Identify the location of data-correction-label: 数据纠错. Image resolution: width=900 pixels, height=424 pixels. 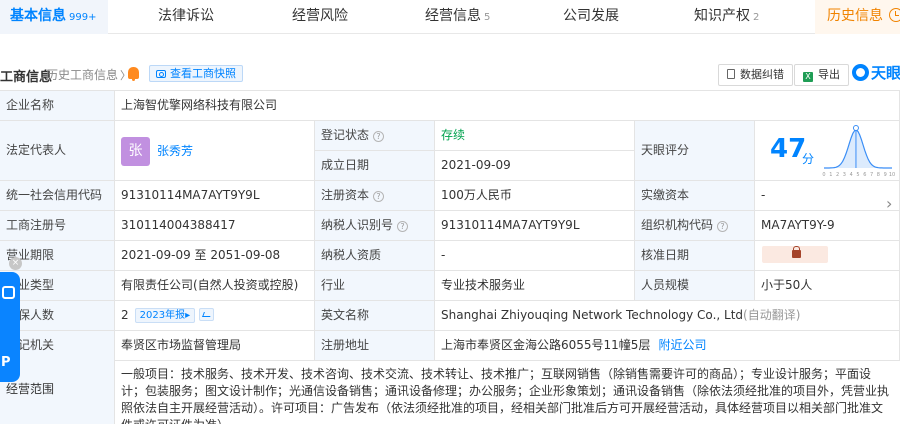
(762, 74).